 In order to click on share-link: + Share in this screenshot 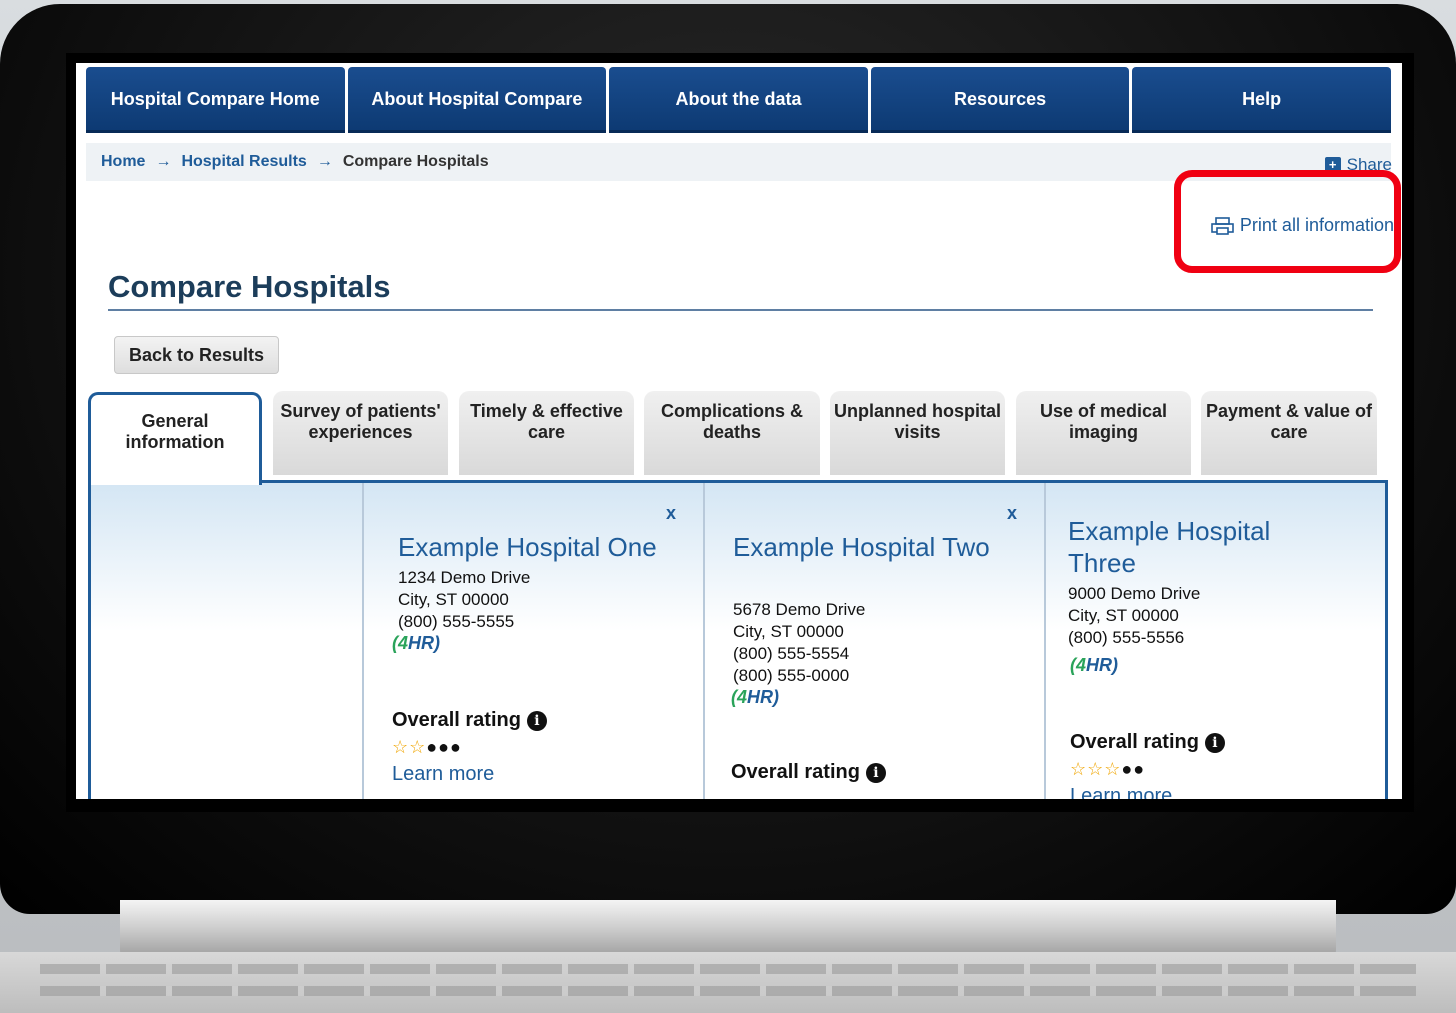, I will do `click(1358, 165)`.